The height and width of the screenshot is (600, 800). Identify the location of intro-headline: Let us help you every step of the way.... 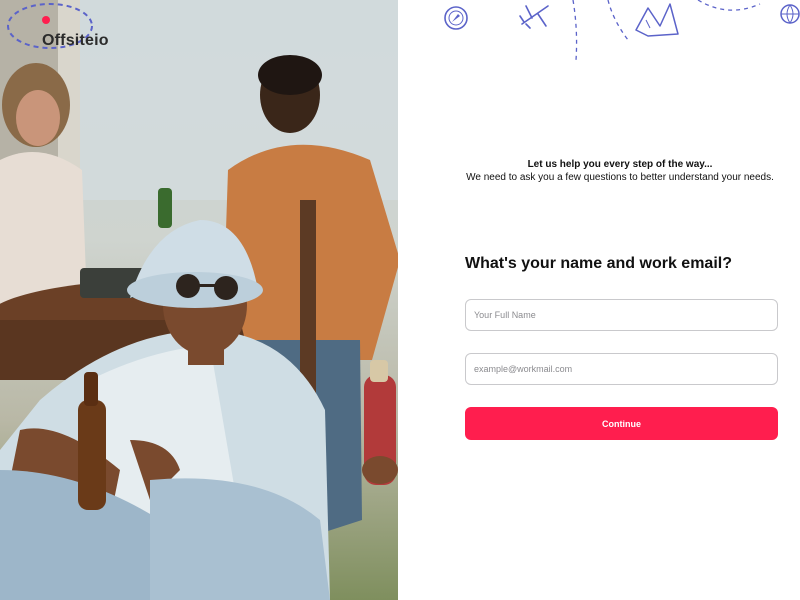
(620, 164).